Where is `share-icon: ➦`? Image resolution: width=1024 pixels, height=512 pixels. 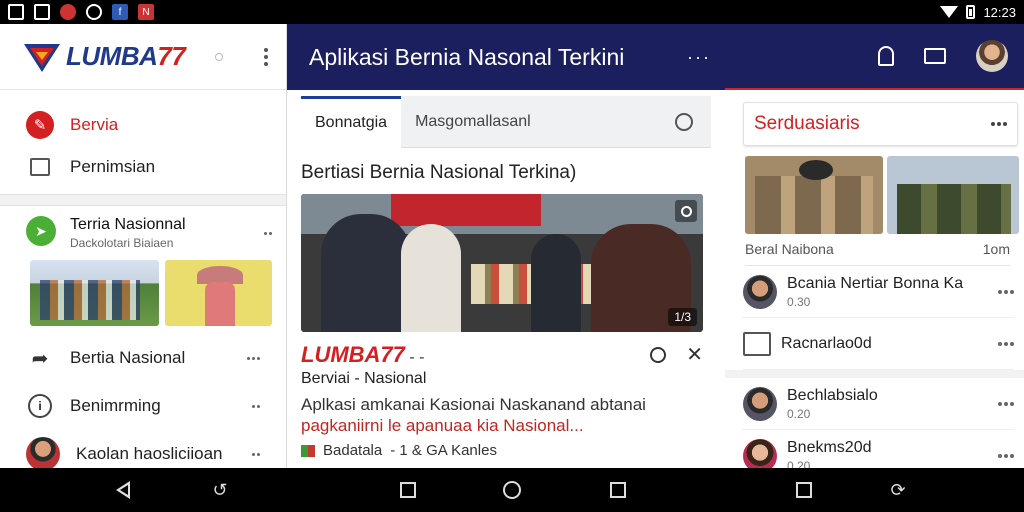 share-icon: ➦ is located at coordinates (40, 358).